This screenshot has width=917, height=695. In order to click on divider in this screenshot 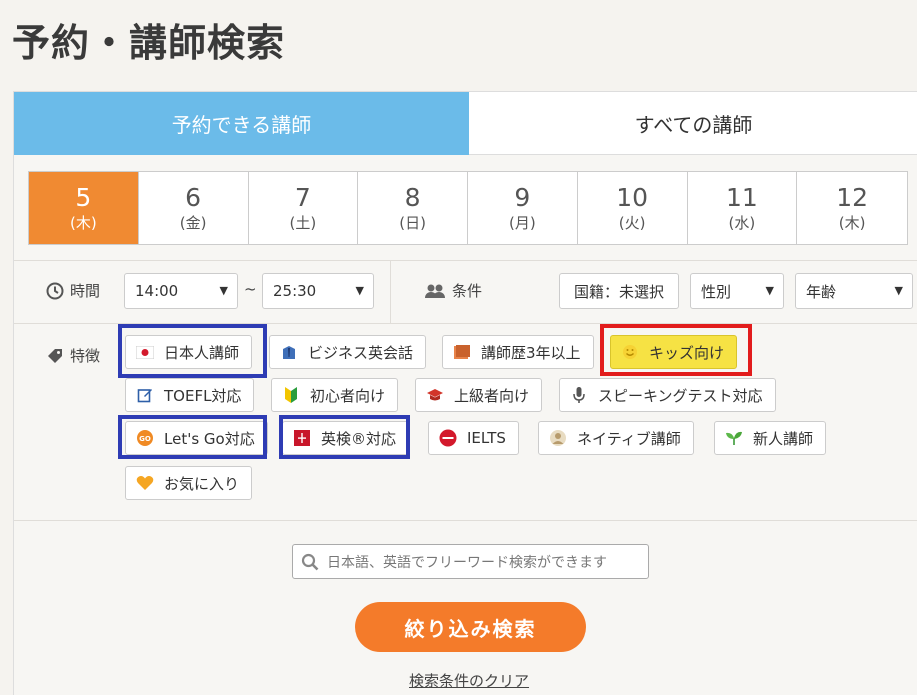, I will do `click(465, 520)`.